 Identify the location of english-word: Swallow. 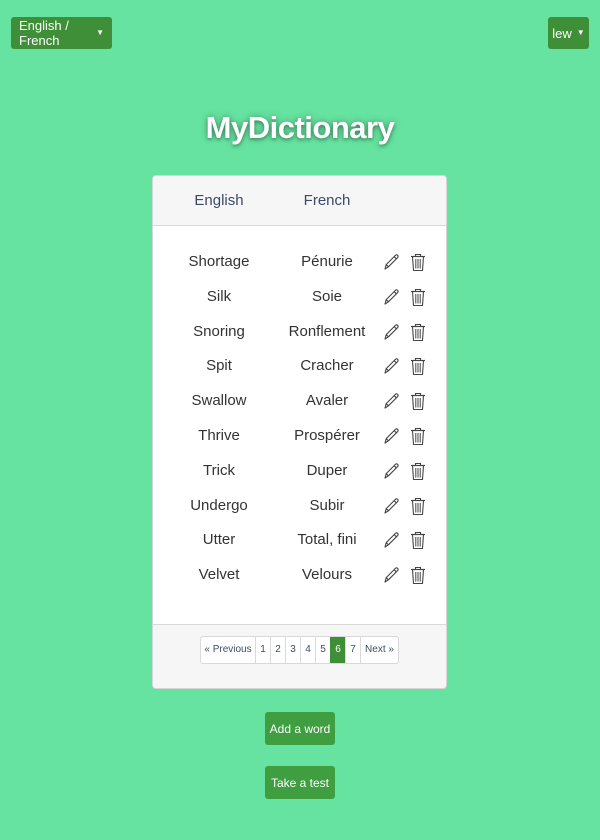
(219, 401).